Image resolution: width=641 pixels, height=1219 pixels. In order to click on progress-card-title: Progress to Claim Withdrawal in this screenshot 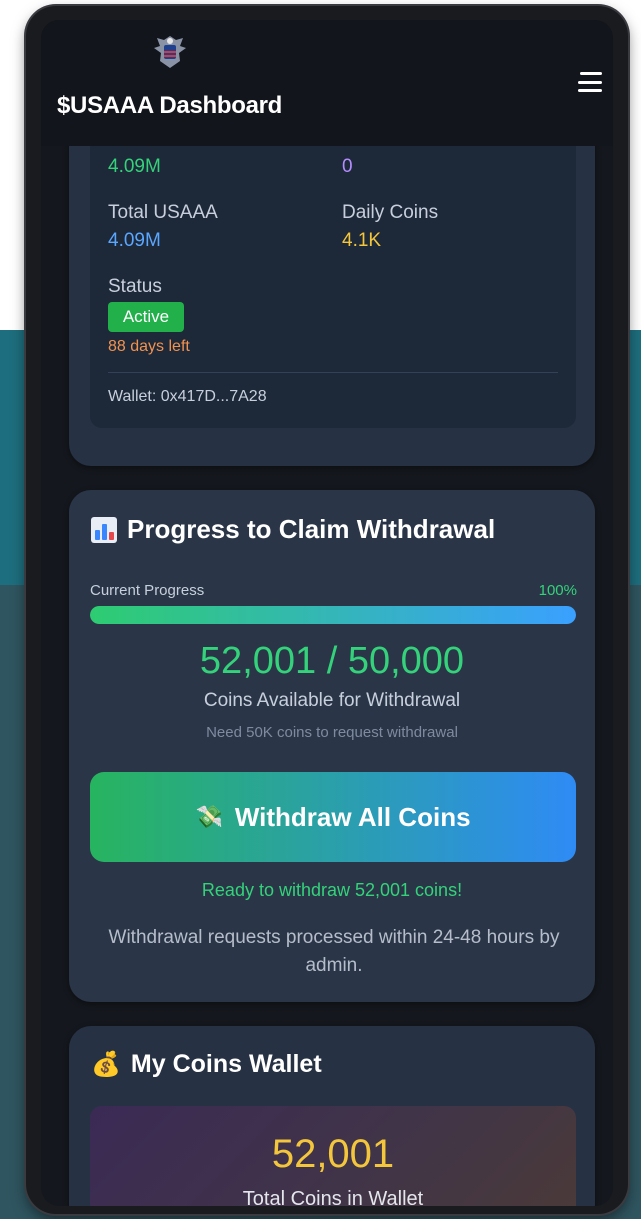, I will do `click(293, 529)`.